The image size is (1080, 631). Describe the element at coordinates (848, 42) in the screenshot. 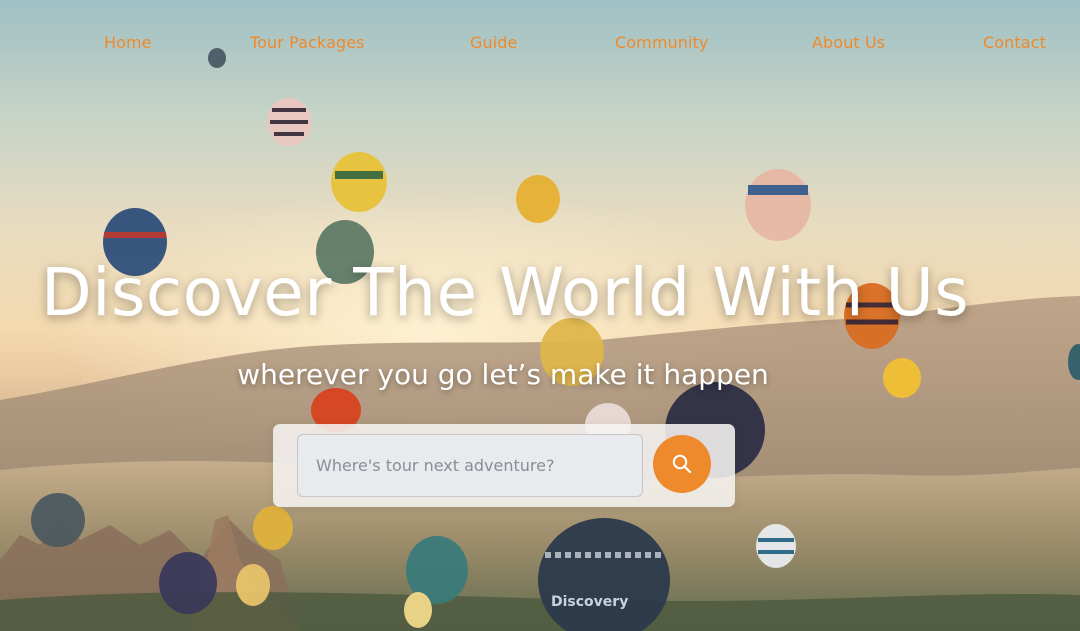

I see `nav-link-about-us: About Us` at that location.